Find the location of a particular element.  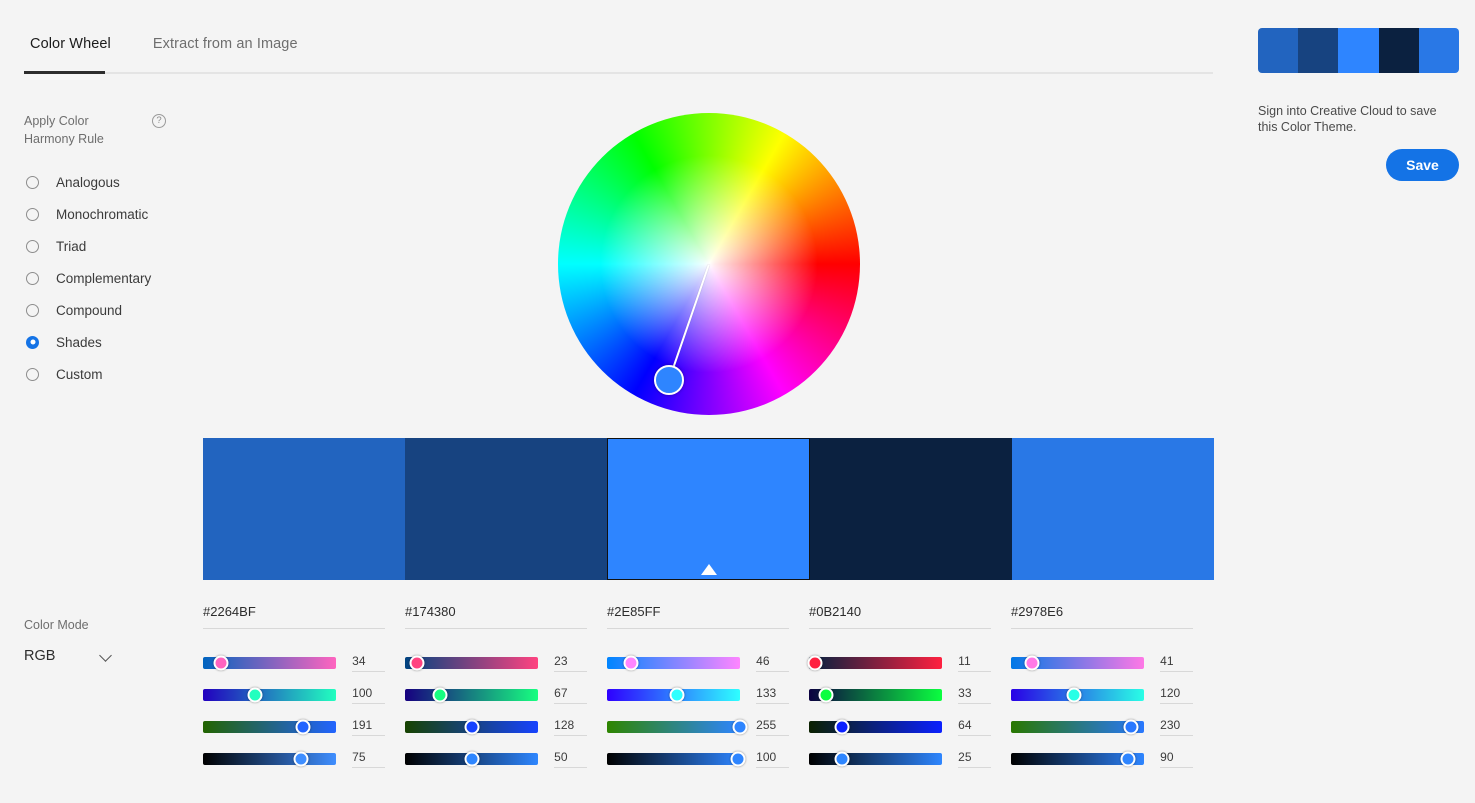

swatch-2978e6 is located at coordinates (1113, 509).